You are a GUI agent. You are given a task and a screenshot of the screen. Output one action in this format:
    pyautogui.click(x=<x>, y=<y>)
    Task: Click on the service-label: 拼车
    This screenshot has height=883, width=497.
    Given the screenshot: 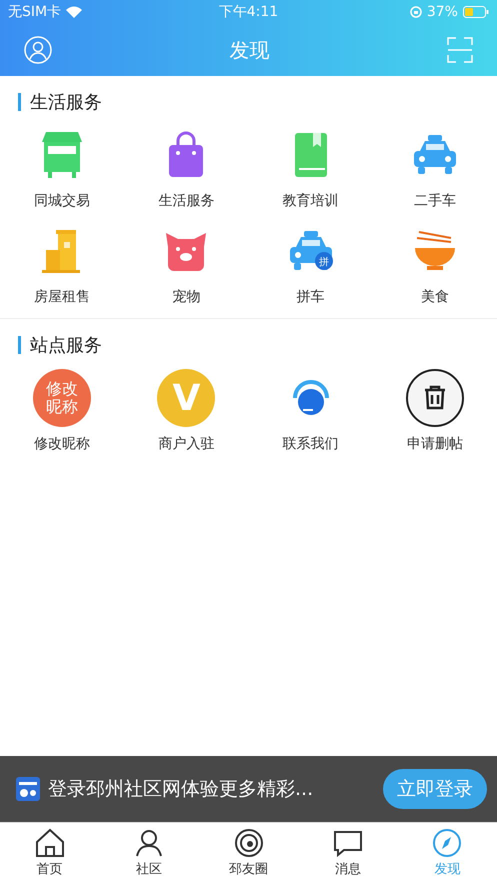 What is the action you would take?
    pyautogui.click(x=310, y=297)
    